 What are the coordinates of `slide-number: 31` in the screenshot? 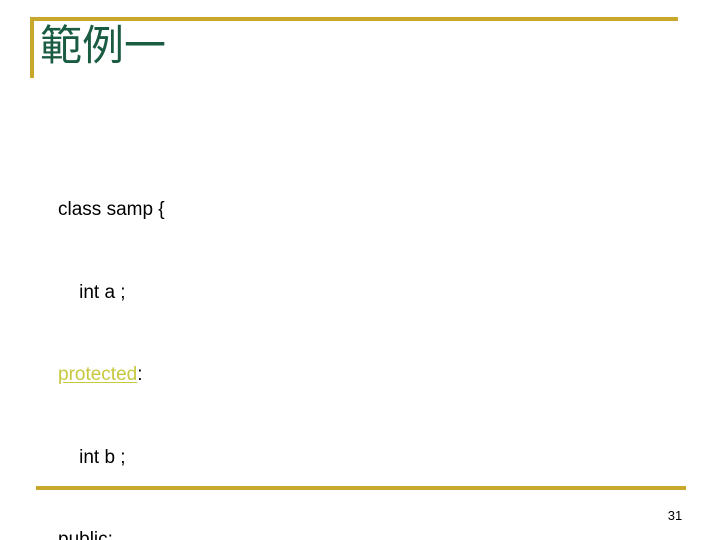 It's located at (675, 515).